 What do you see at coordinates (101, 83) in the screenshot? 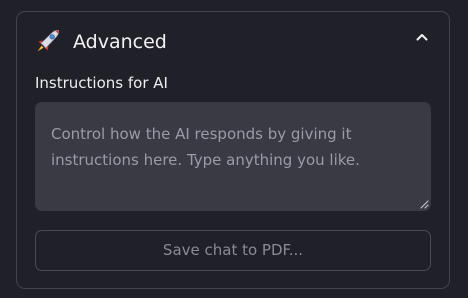
I see `instructions-label: Instructions for AI` at bounding box center [101, 83].